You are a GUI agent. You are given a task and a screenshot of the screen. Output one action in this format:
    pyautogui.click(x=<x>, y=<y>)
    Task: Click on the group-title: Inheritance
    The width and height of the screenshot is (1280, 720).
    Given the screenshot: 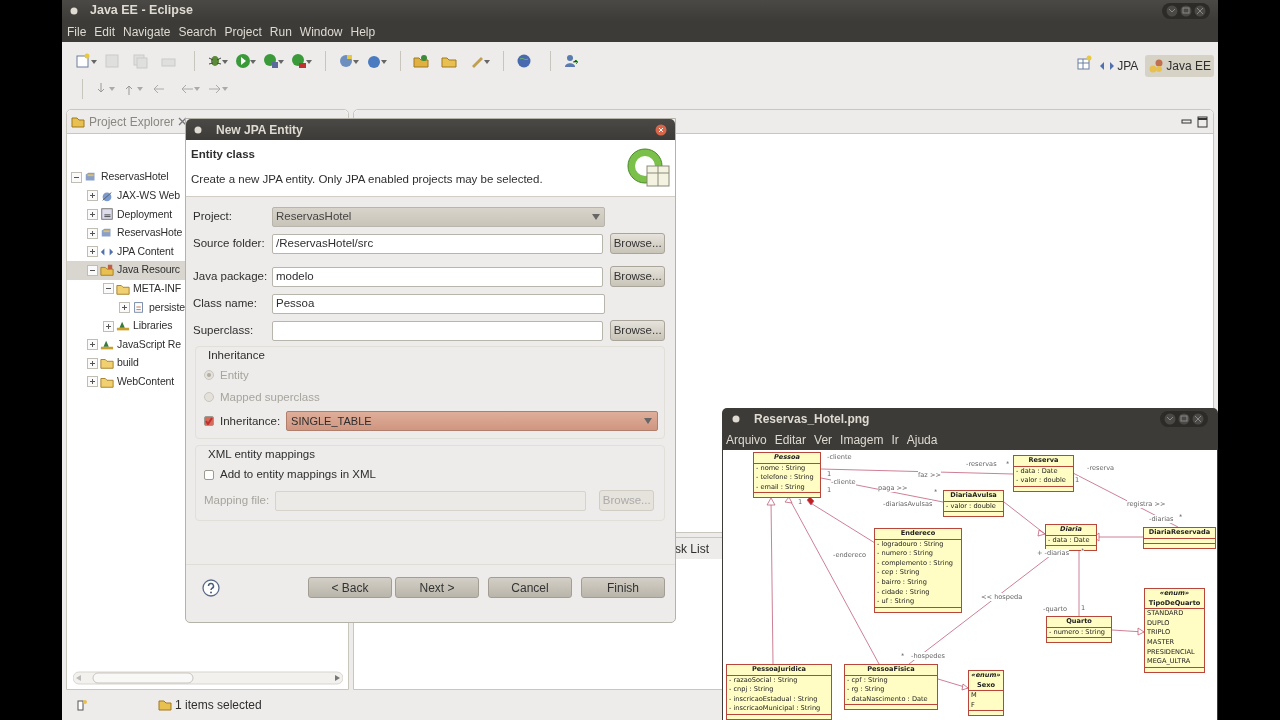 What is the action you would take?
    pyautogui.click(x=237, y=355)
    